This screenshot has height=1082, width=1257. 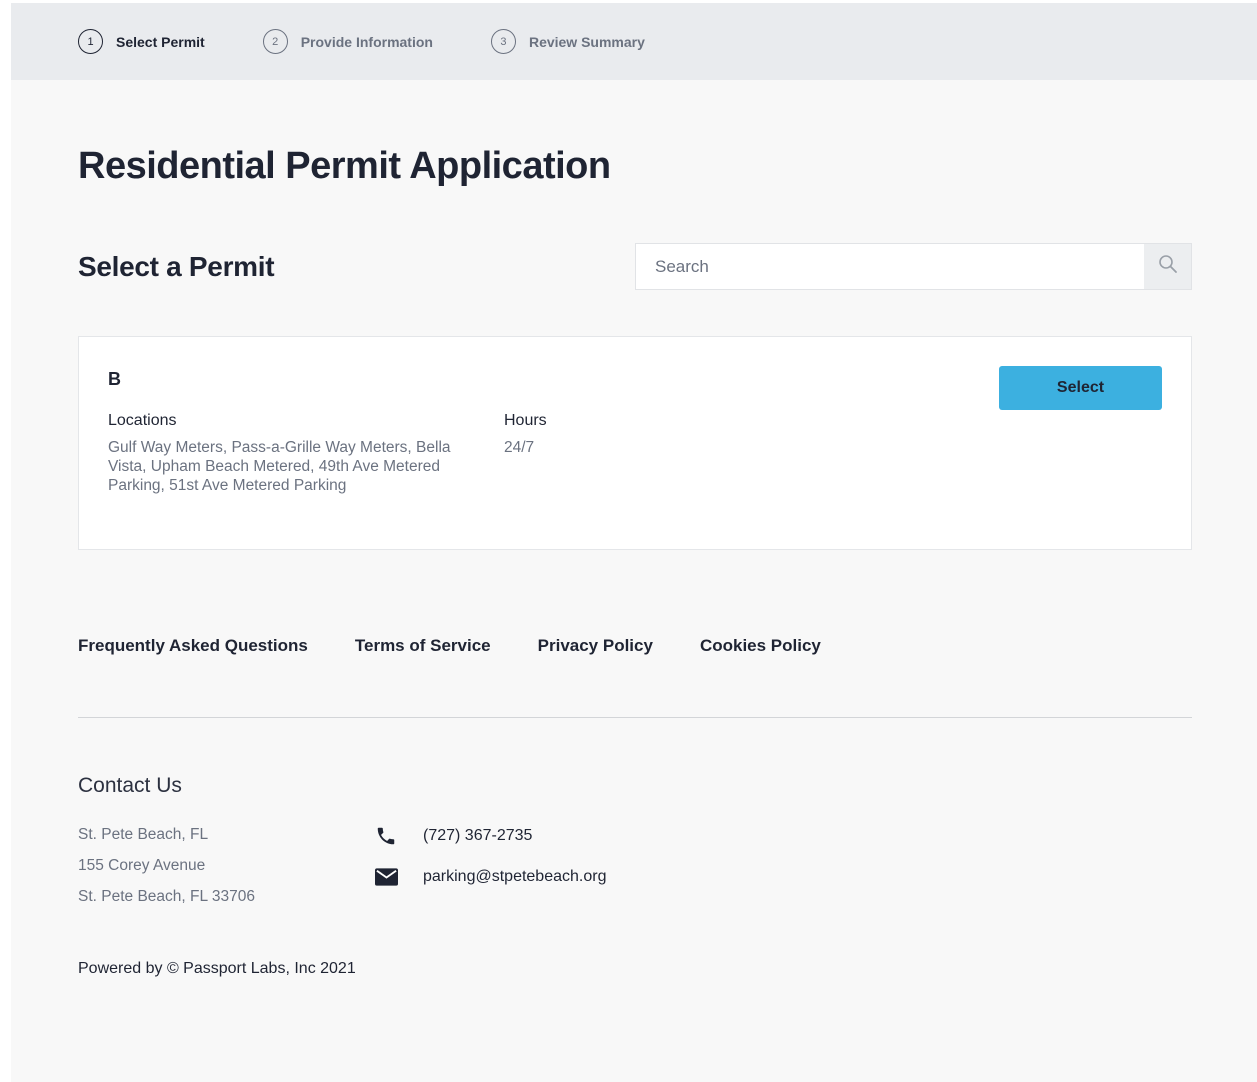 I want to click on footer-divider, so click(x=635, y=717).